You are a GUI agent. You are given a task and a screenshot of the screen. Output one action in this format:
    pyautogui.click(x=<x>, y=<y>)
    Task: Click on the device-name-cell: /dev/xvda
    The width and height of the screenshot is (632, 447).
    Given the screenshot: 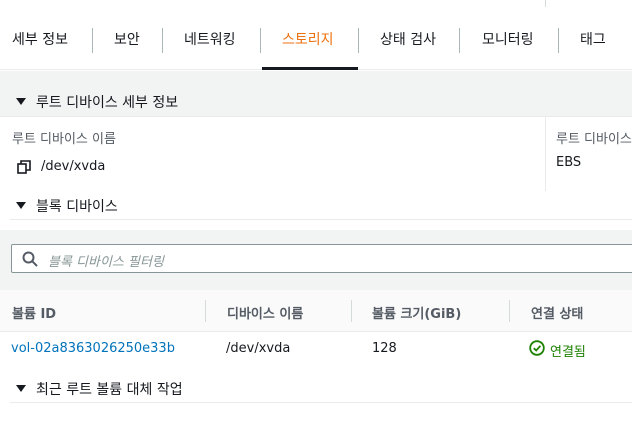 What is the action you would take?
    pyautogui.click(x=258, y=348)
    